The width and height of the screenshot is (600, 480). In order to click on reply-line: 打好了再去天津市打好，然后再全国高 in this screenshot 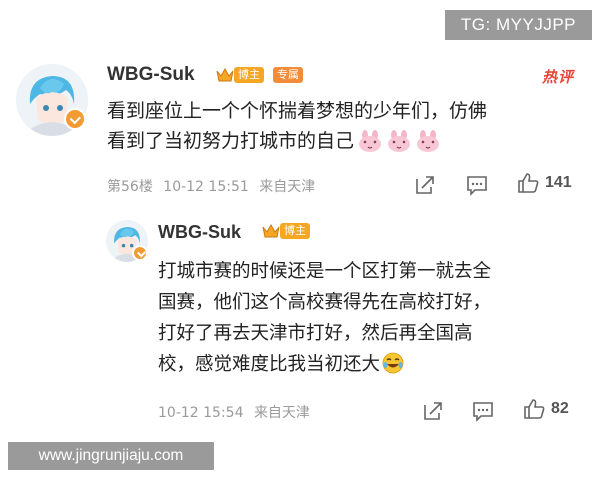, I will do `click(315, 333)`.